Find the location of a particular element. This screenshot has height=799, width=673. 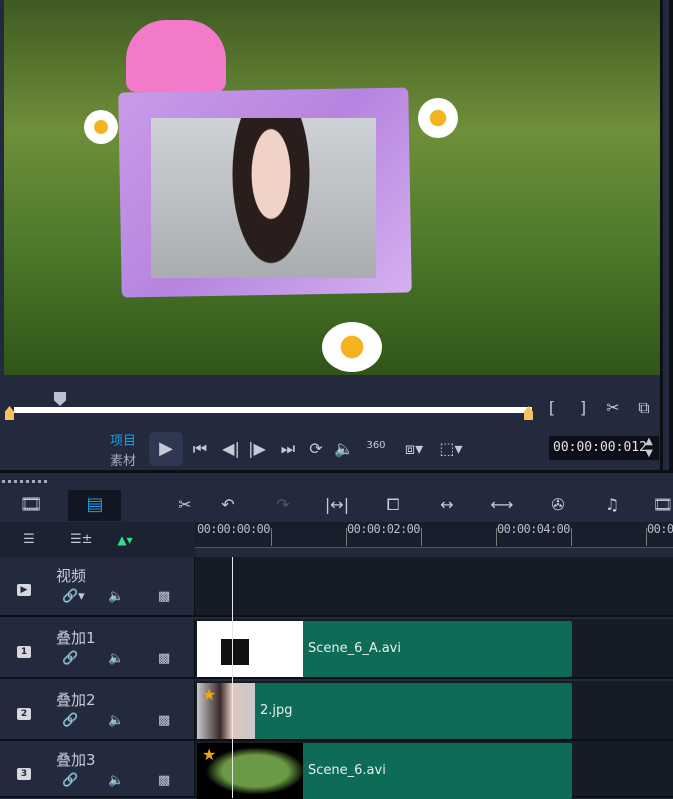

mark-in-handle is located at coordinates (9, 413).